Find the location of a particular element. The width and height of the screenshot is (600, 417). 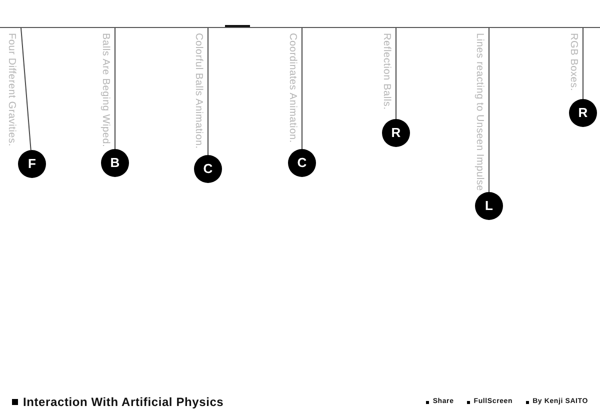

indicator-bar is located at coordinates (237, 26).